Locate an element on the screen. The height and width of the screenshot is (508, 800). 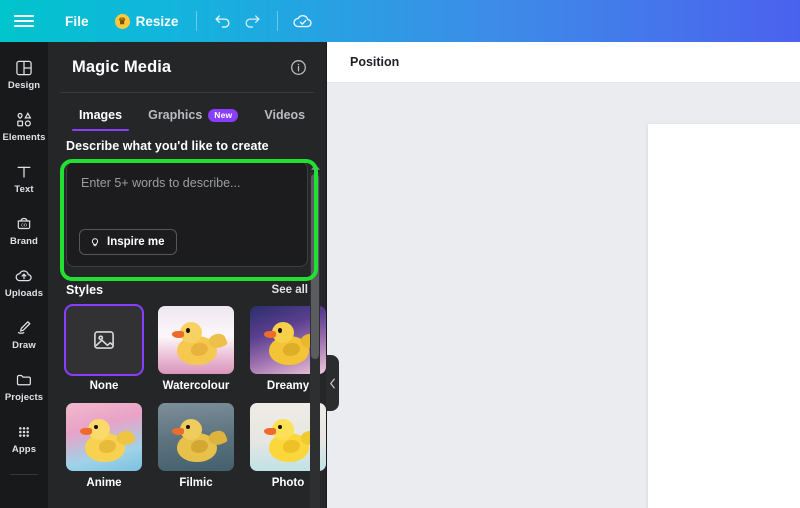
style-option-watercolour: Watercolour is located at coordinates (196, 349).